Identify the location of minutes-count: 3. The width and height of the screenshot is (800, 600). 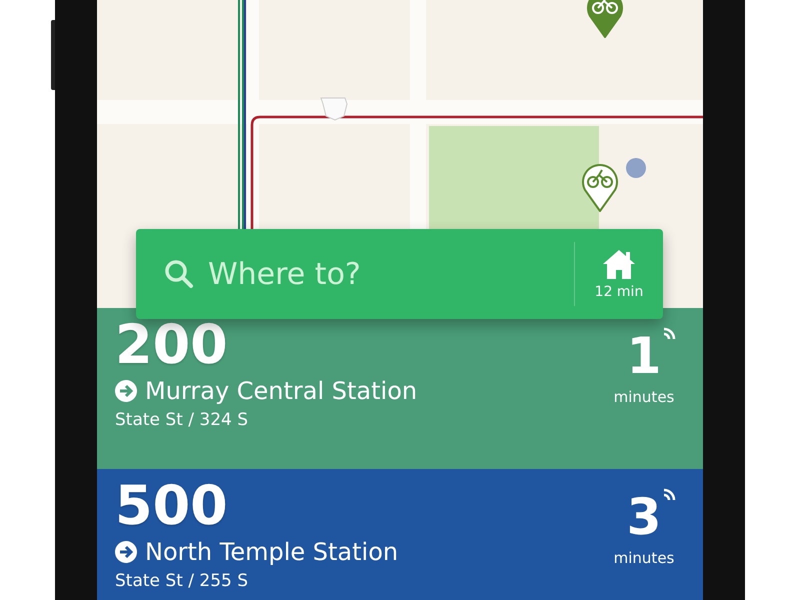
(644, 517).